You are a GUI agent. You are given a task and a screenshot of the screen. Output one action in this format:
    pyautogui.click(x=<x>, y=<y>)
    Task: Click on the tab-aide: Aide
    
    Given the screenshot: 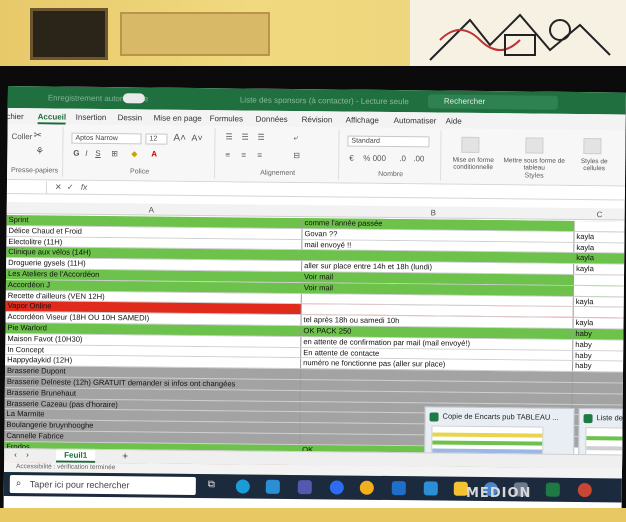 What is the action you would take?
    pyautogui.click(x=454, y=121)
    